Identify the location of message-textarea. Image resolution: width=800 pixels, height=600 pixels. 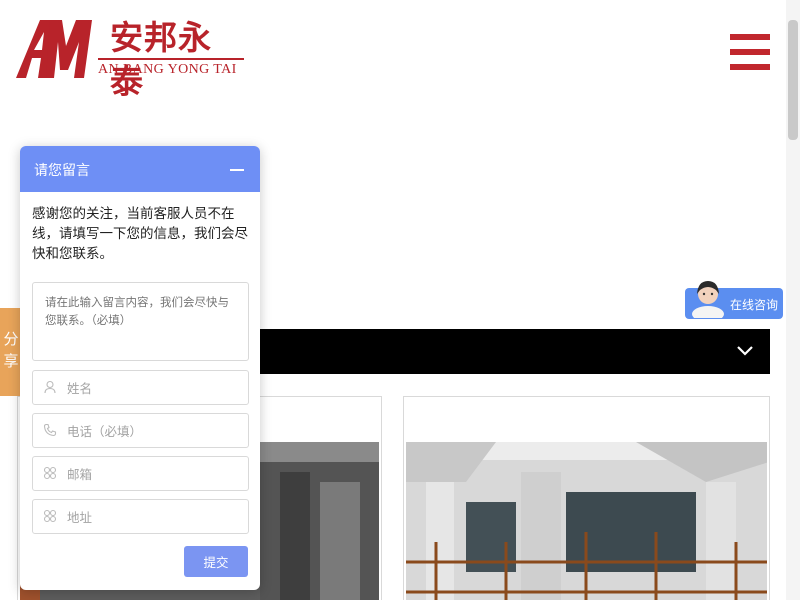
(140, 321).